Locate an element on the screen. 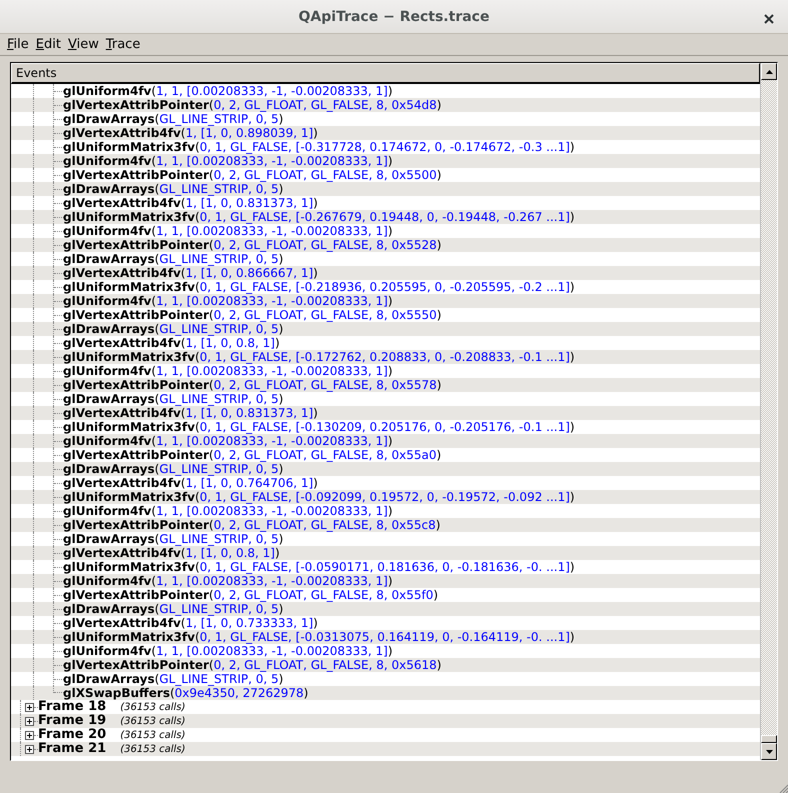 This screenshot has height=793, width=788. call-entry: glVertexAttrib4fv(1, [1, 0, 0.8, 1]) is located at coordinates (171, 343).